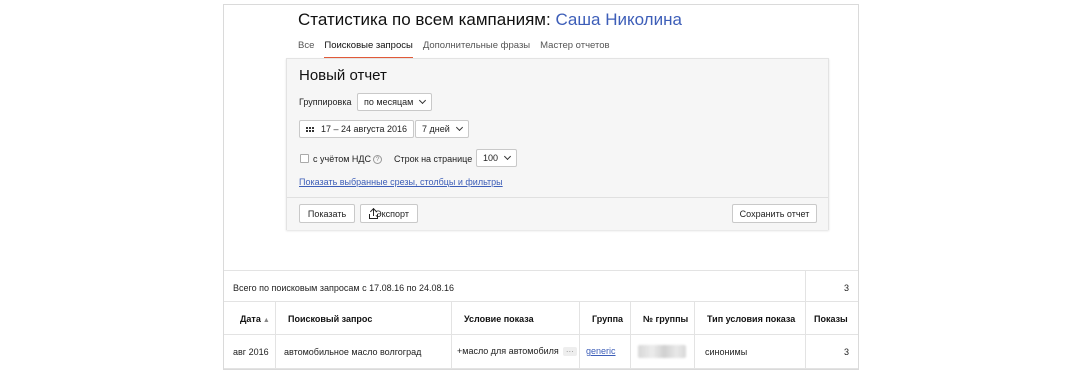  I want to click on report-actions-bar: Показать Экспорт Сохранить отчет, so click(557, 213).